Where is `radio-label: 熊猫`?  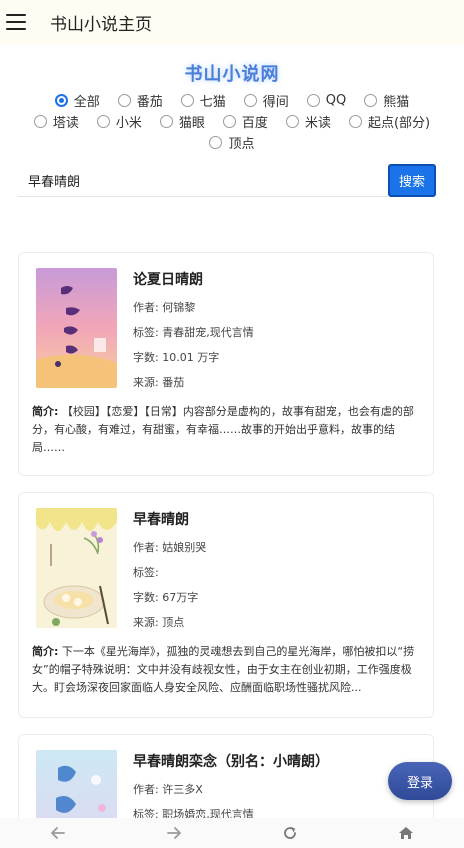
radio-label: 熊猫 is located at coordinates (396, 102).